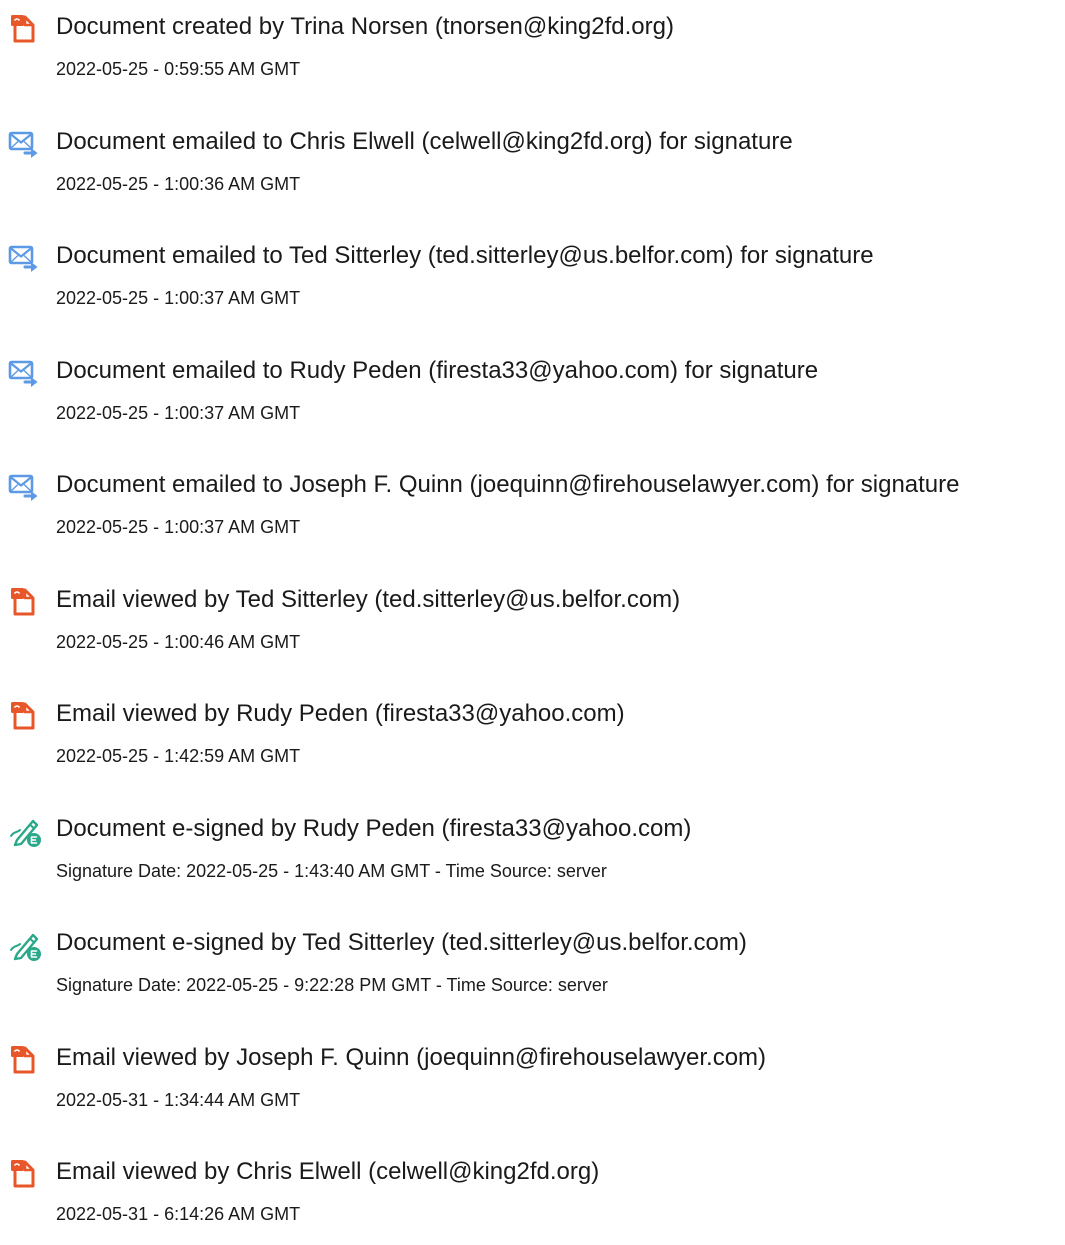  What do you see at coordinates (178, 756) in the screenshot?
I see `event-timestamp: 2022-05-25 - 1:42:59 AM GMT` at bounding box center [178, 756].